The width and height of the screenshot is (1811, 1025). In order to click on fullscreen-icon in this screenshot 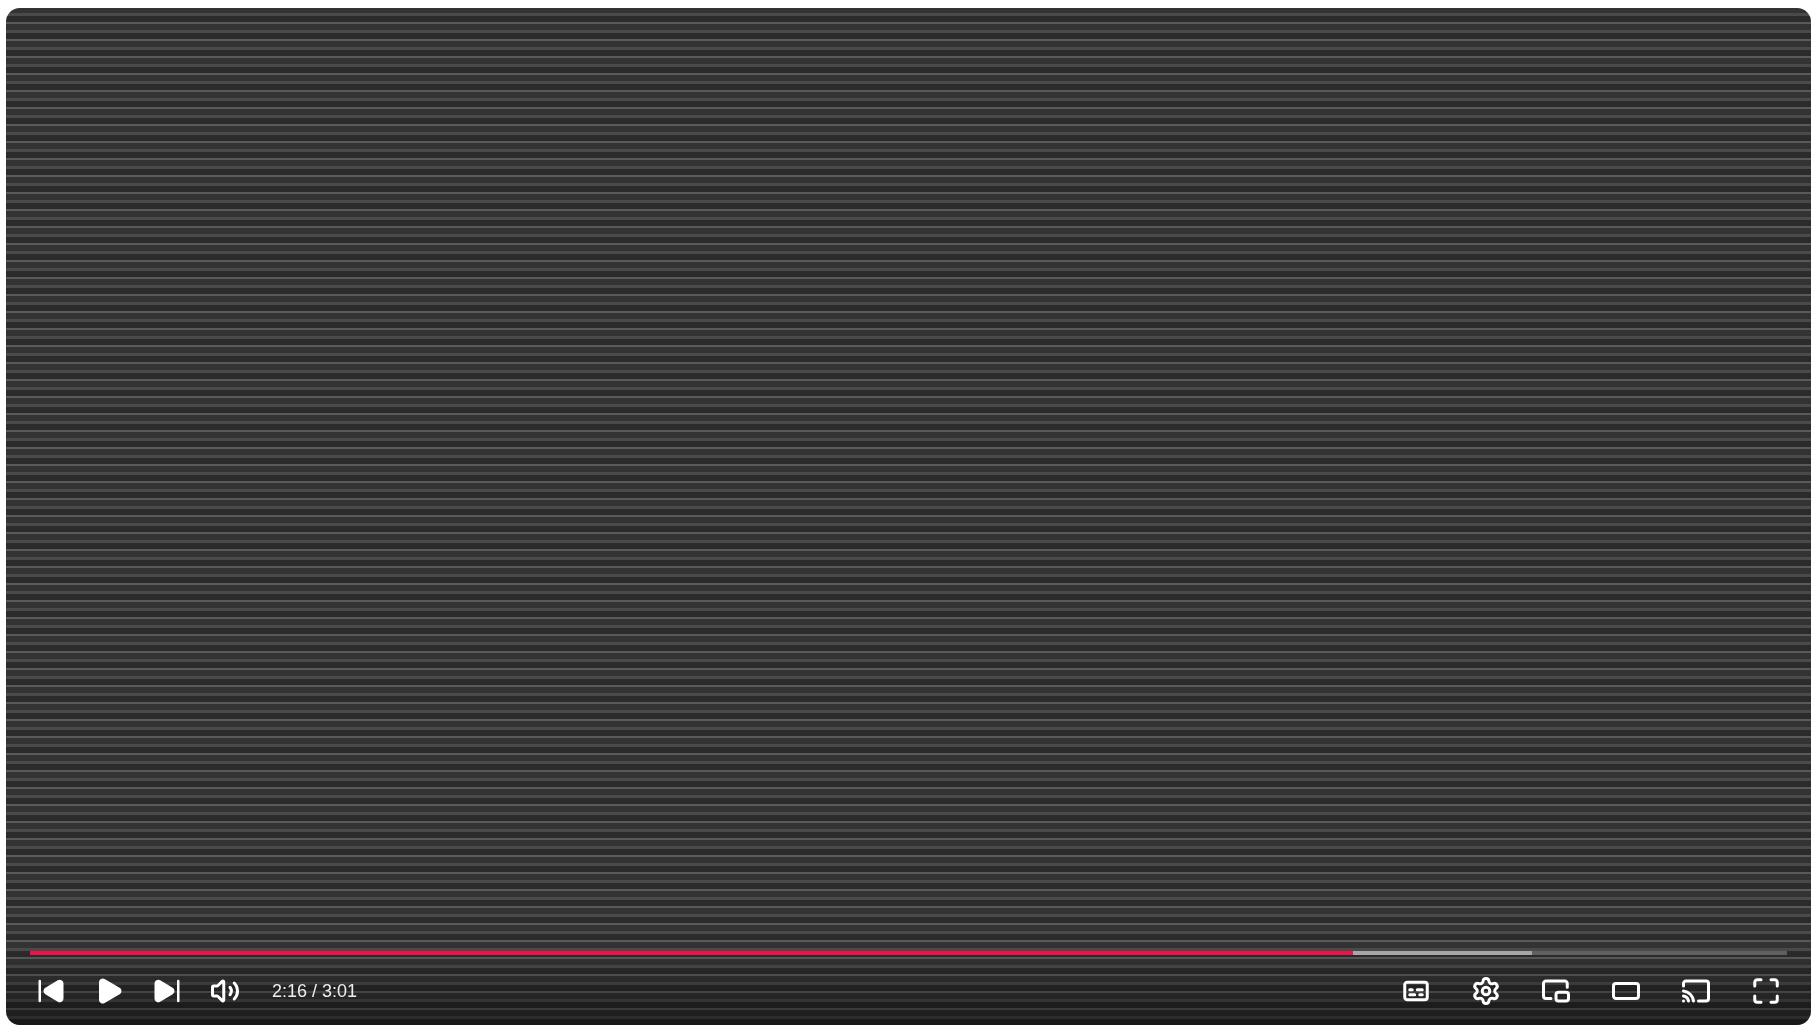, I will do `click(1766, 991)`.